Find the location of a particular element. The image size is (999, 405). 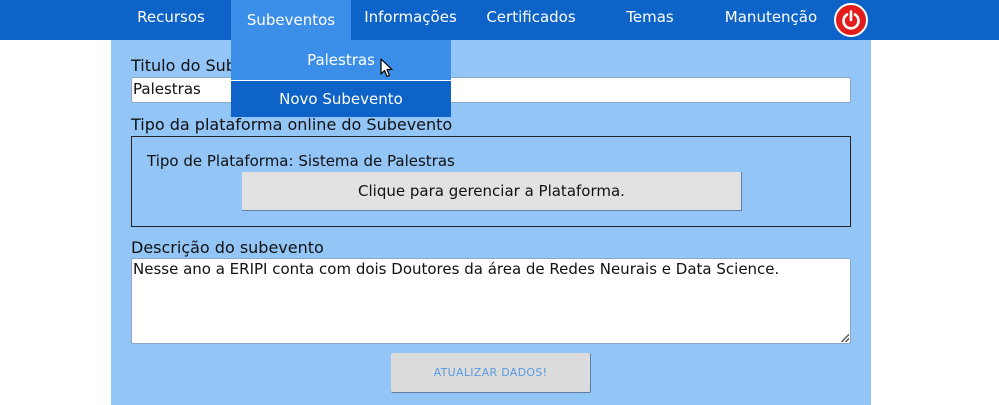

nav-item-recursos: Recursos is located at coordinates (171, 17).